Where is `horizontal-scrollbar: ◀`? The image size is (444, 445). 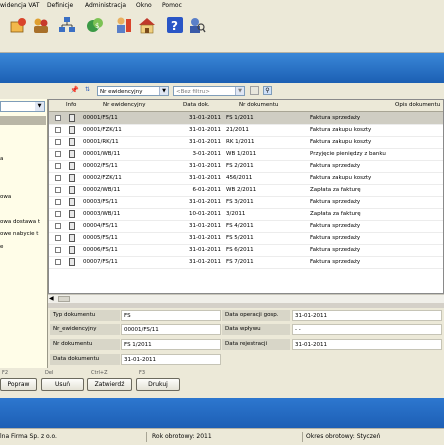 horizontal-scrollbar: ◀ is located at coordinates (246, 298).